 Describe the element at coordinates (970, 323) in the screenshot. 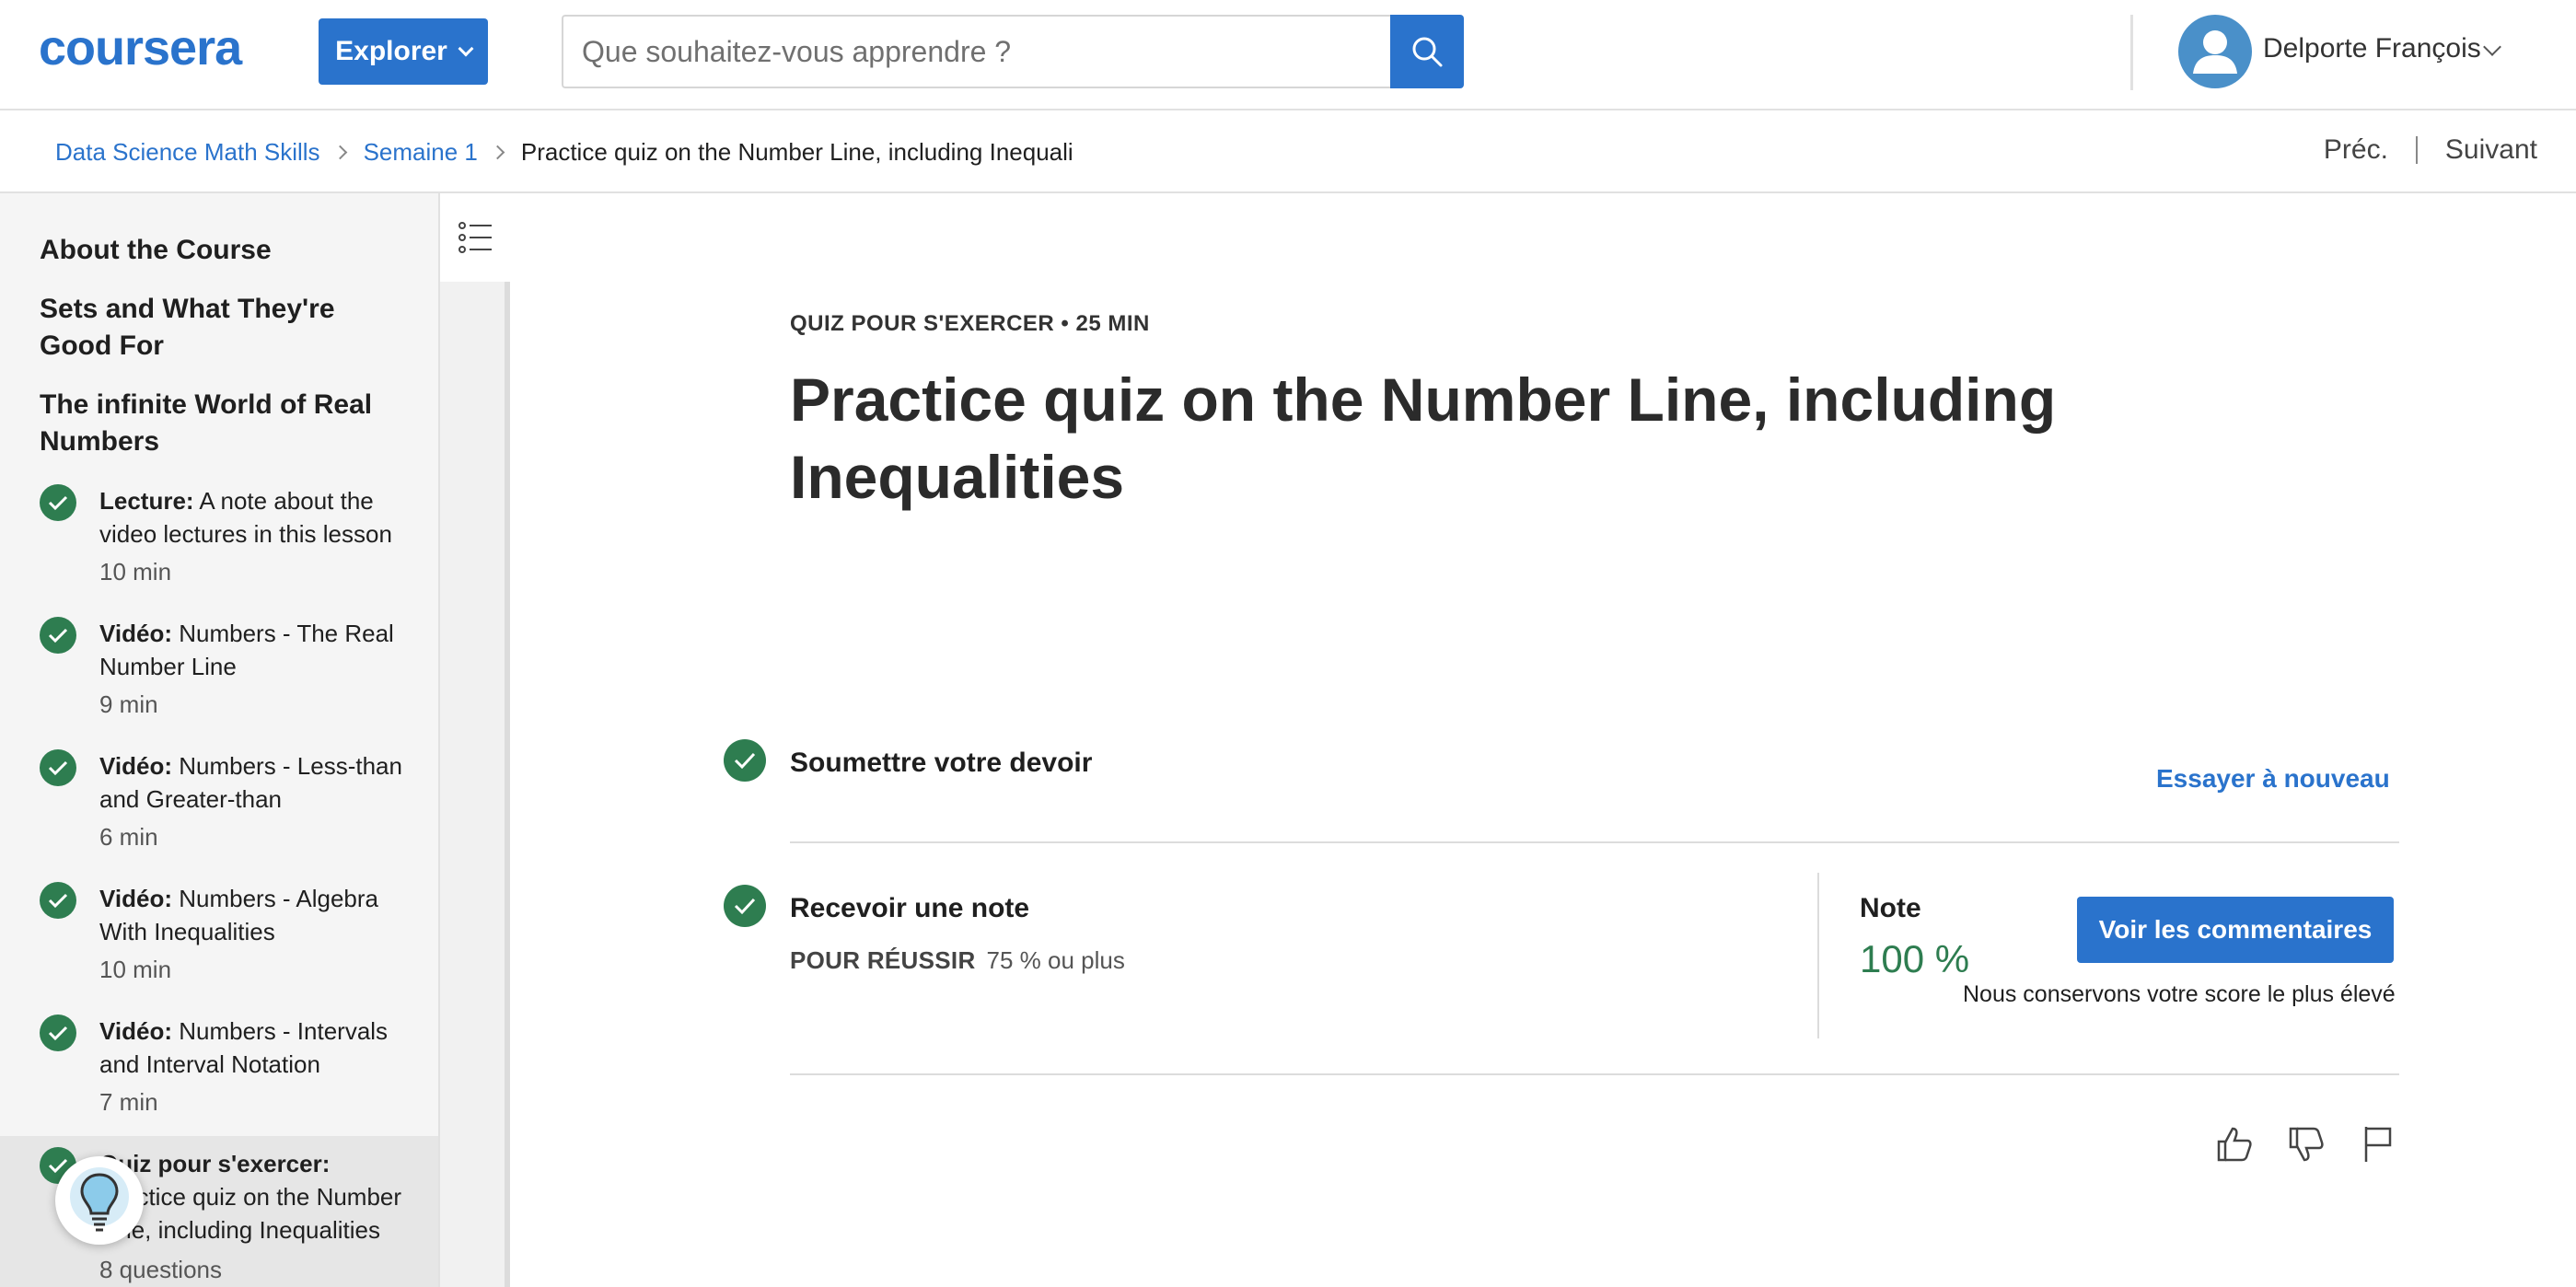

I see `item-kicker: QUIZ POUR S'EXERCER • 25 MIN` at that location.